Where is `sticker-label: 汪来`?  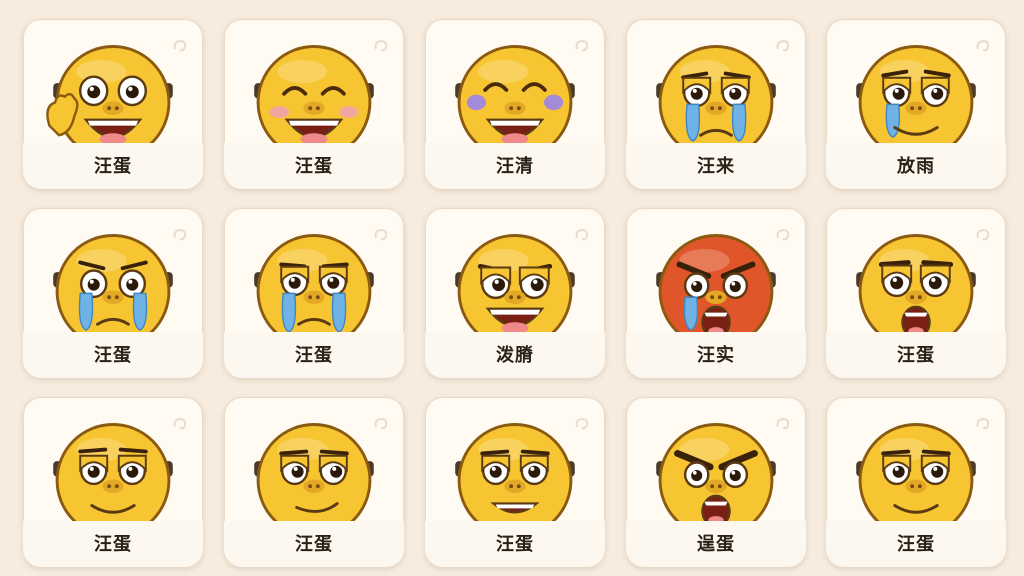
sticker-label: 汪来 is located at coordinates (716, 166).